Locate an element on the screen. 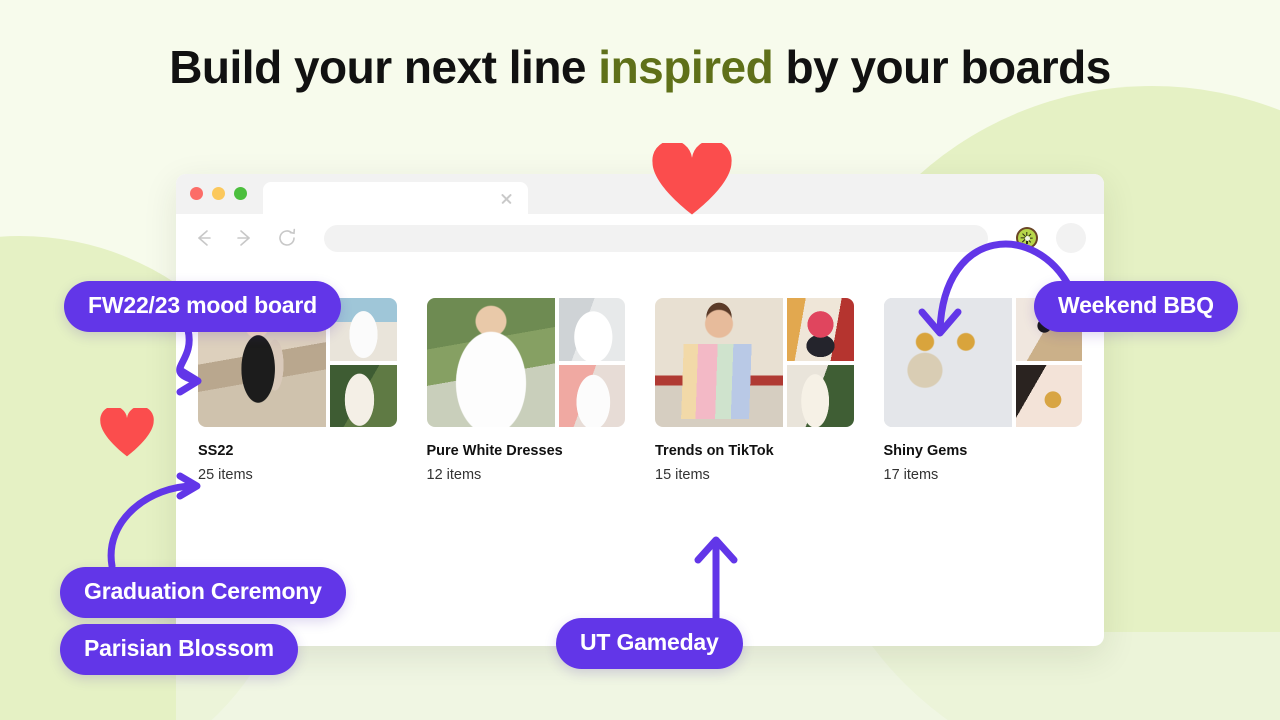 The height and width of the screenshot is (720, 1280). window-traffic-lights is located at coordinates (218, 194).